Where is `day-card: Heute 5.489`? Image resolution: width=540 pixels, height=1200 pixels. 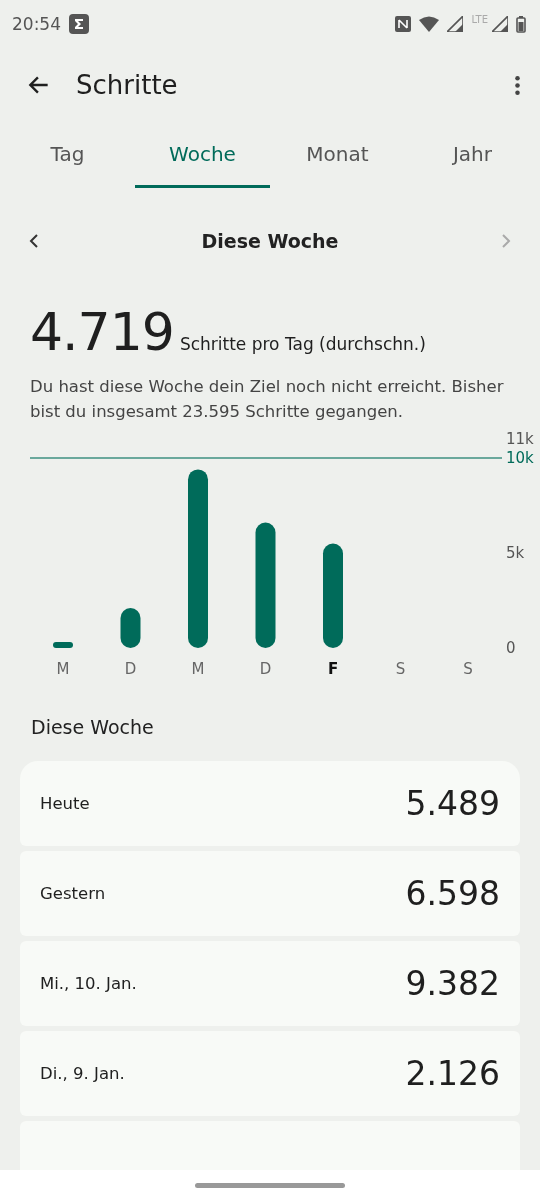 day-card: Heute 5.489 is located at coordinates (270, 803).